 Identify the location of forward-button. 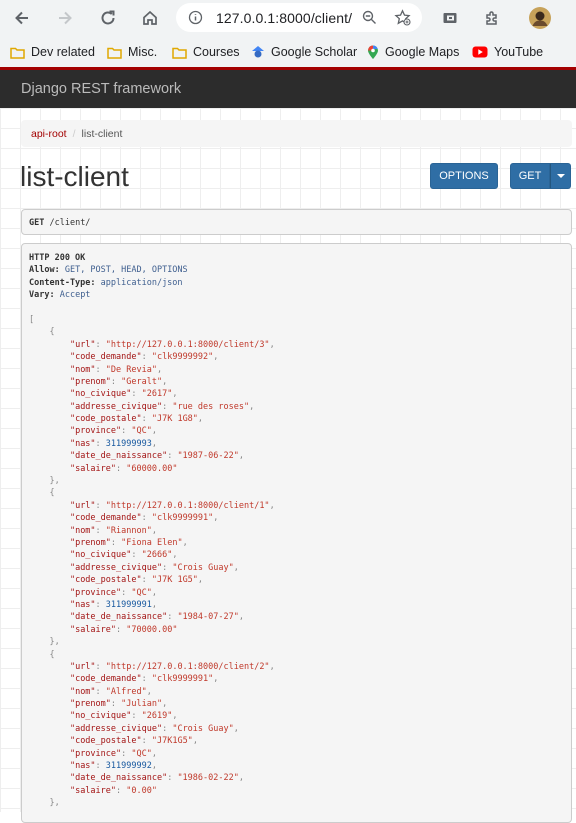
(65, 18).